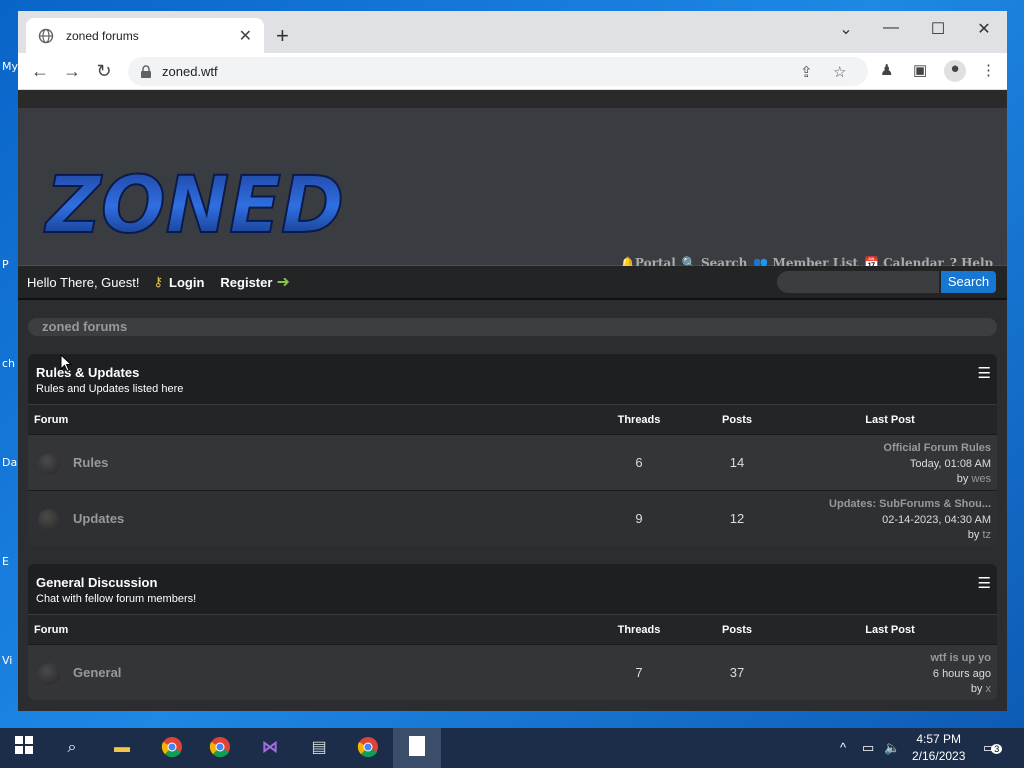 The height and width of the screenshot is (768, 1024). Describe the element at coordinates (892, 748) in the screenshot. I see `volume-icon: 🔈` at that location.